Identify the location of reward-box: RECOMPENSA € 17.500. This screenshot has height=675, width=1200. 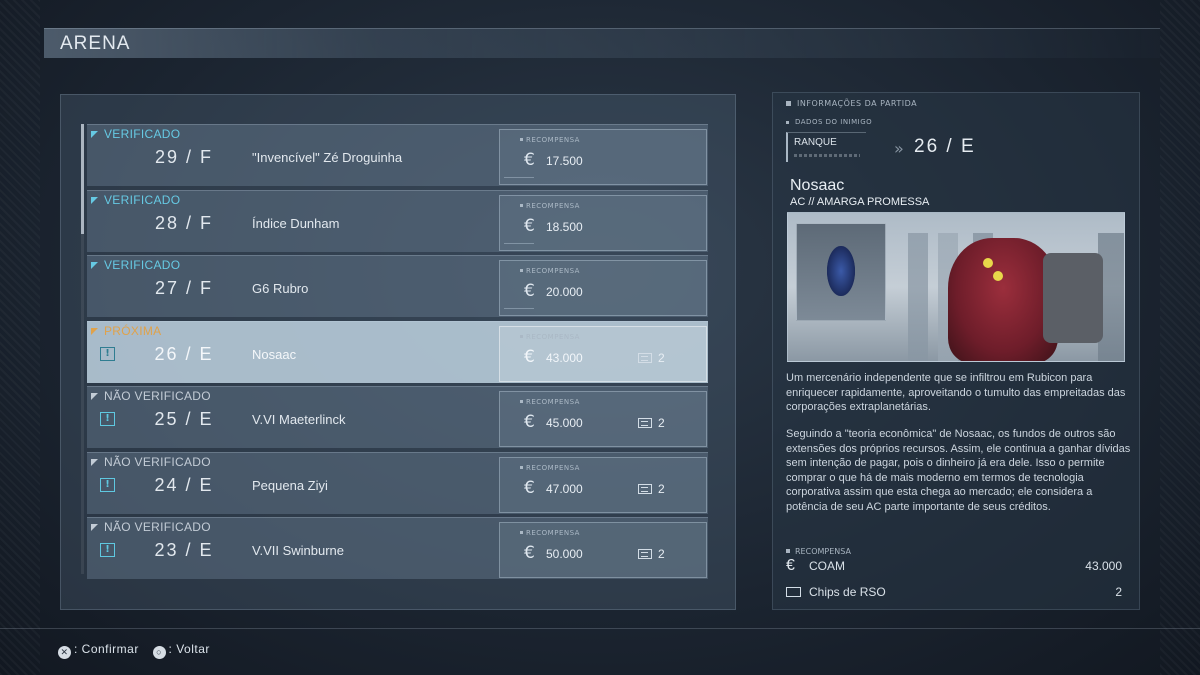
(603, 157).